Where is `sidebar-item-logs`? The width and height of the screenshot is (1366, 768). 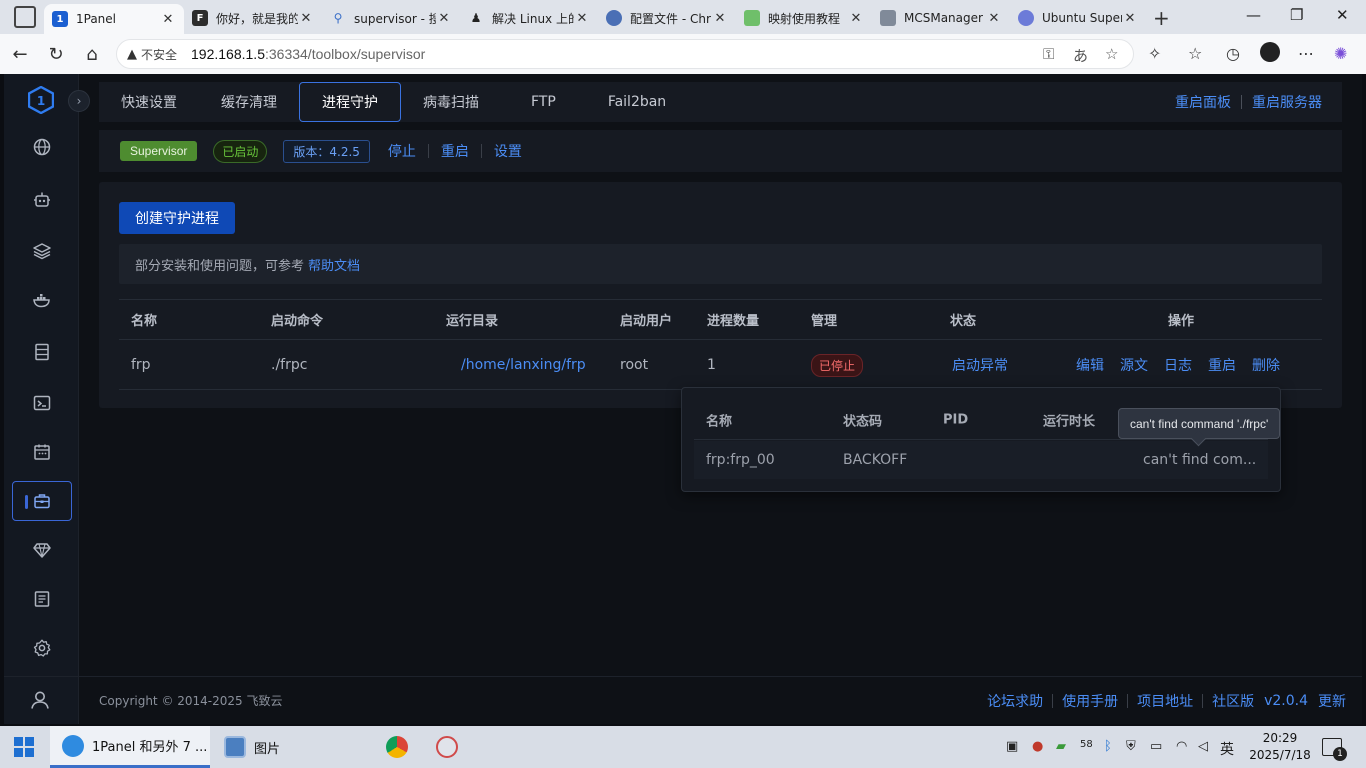 sidebar-item-logs is located at coordinates (42, 599).